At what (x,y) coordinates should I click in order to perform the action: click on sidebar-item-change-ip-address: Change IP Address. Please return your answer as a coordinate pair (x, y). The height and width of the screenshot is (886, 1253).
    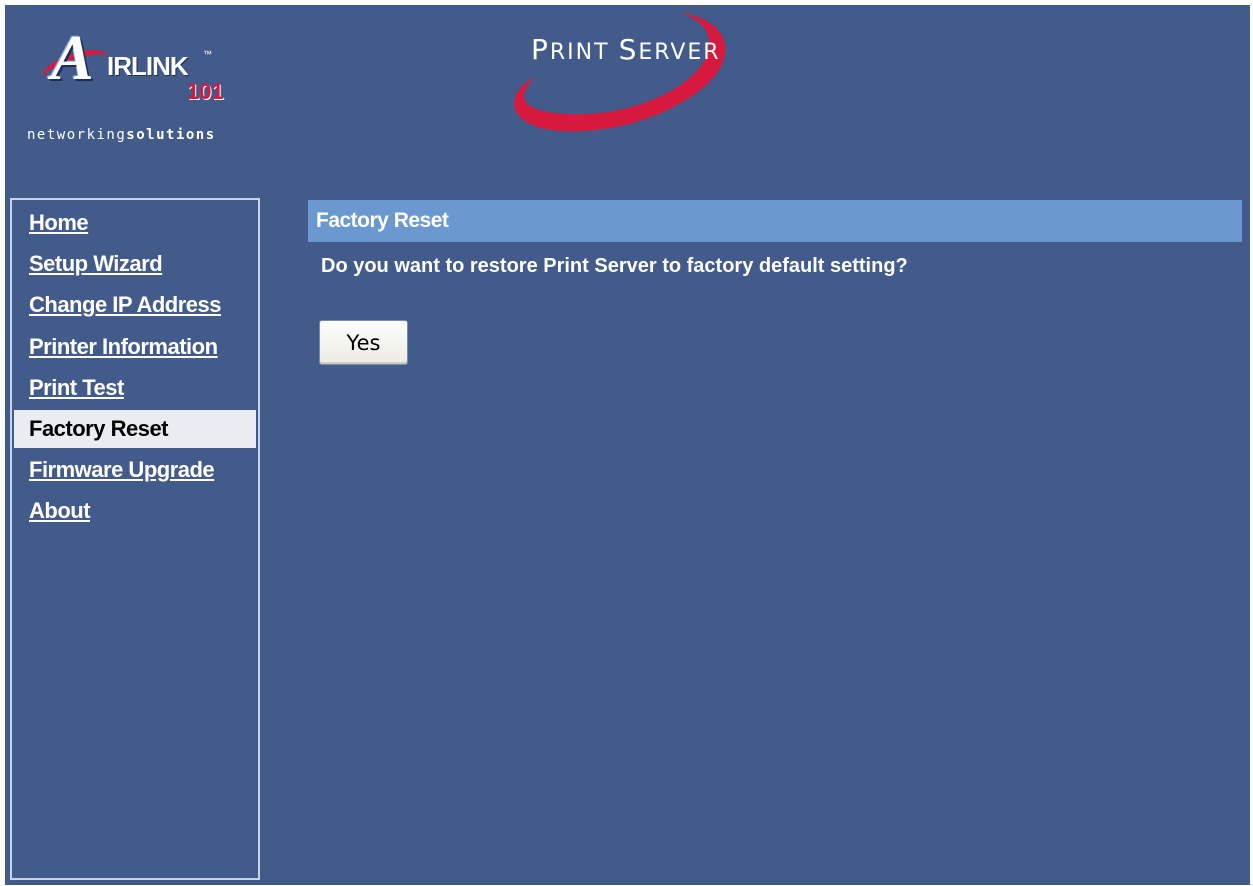
    Looking at the image, I should click on (135, 305).